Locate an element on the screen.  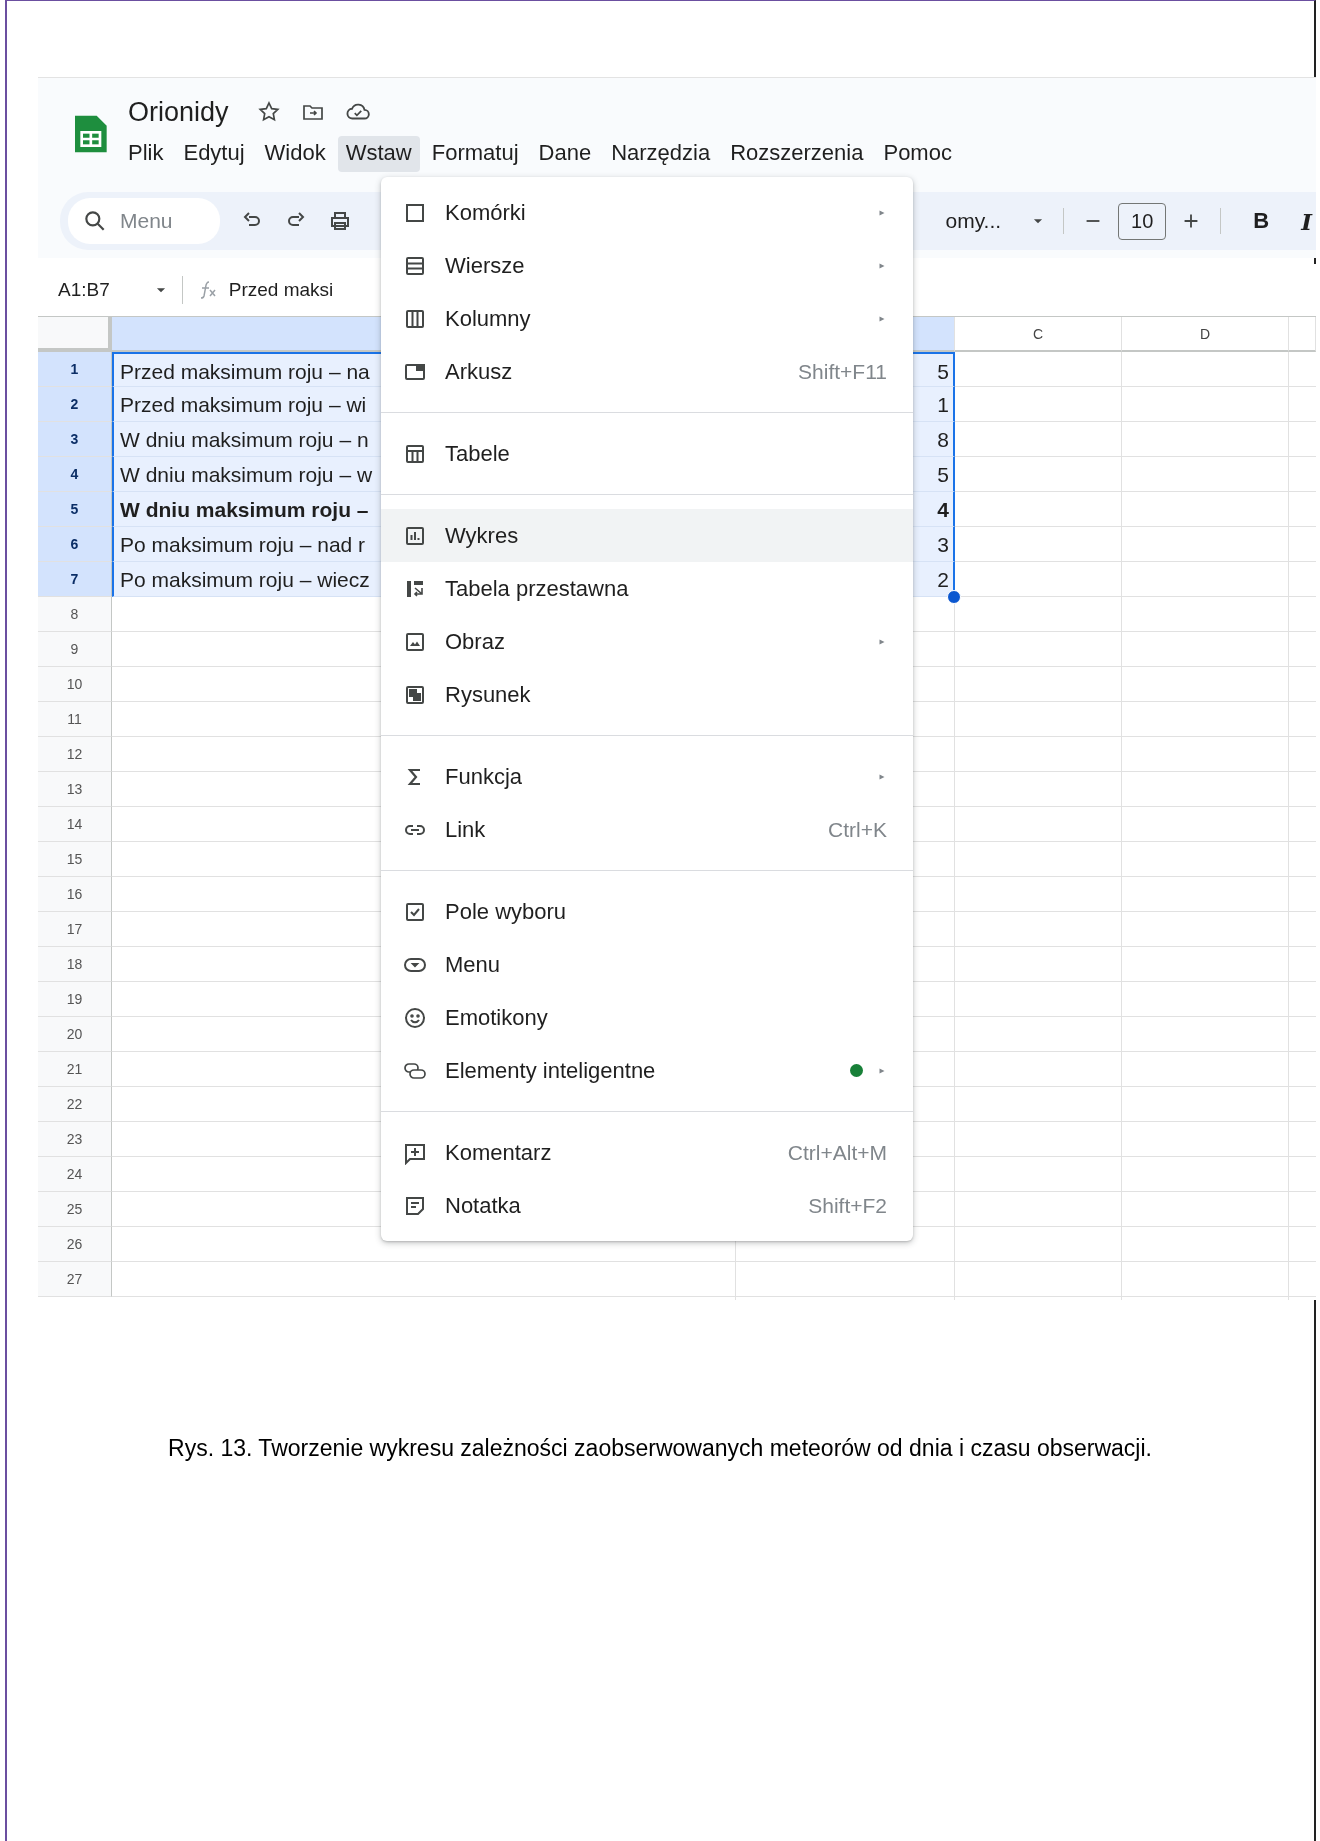
menu-item: Obraz is located at coordinates (647, 641).